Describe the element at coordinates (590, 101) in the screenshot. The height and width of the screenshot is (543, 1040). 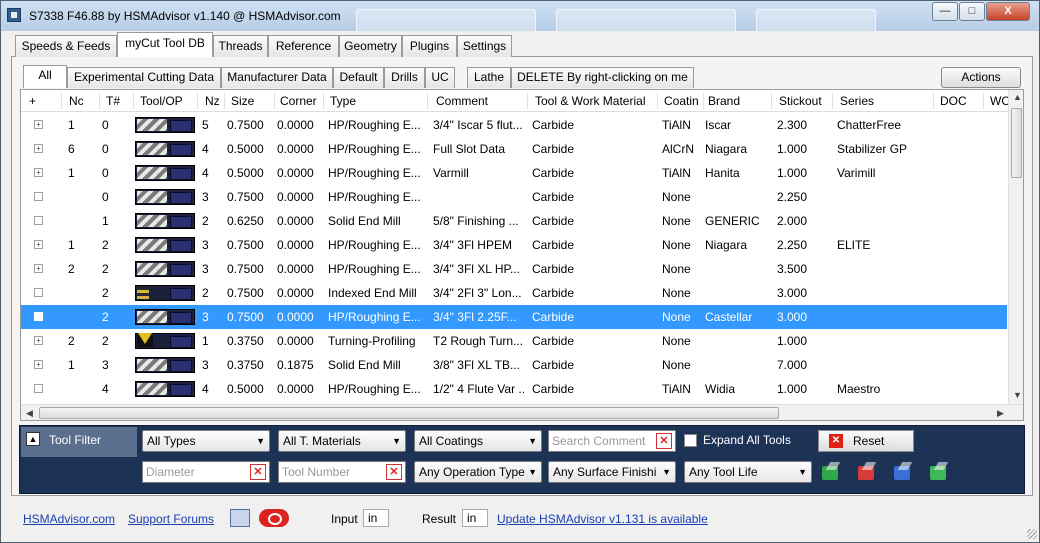
I see `column-header-material: Tool & Work Material` at that location.